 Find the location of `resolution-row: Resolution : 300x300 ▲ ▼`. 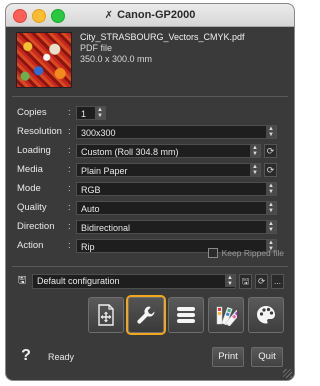

resolution-row: Resolution : 300x300 ▲ ▼ is located at coordinates (150, 132).